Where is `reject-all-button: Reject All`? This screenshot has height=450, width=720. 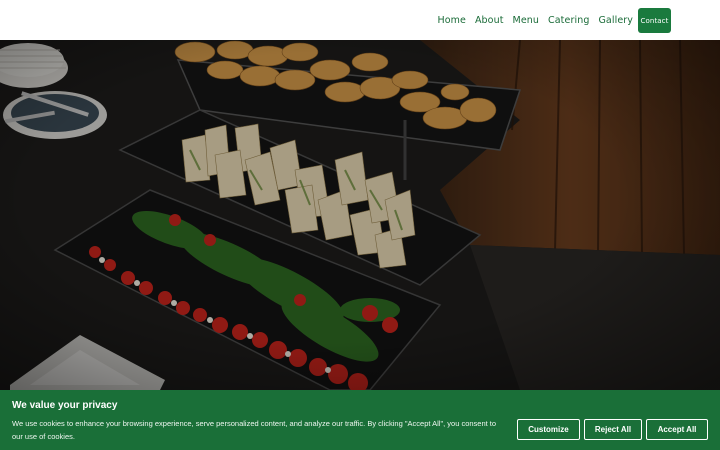
reject-all-button: Reject All is located at coordinates (613, 429).